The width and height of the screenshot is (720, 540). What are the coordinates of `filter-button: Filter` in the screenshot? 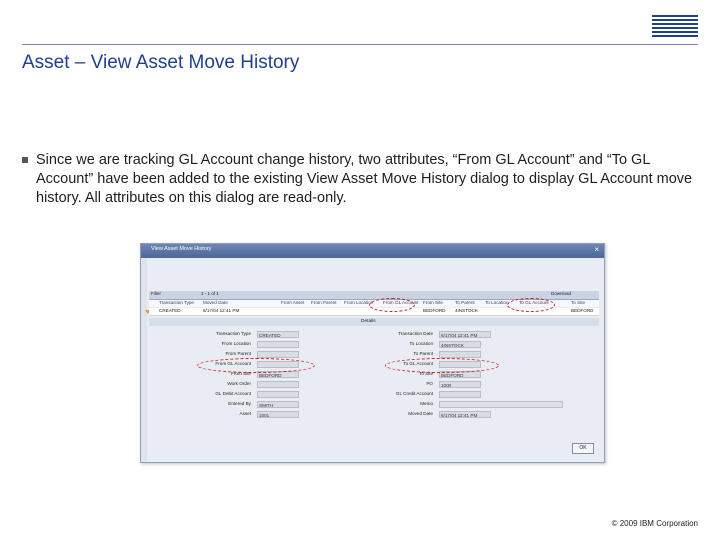 It's located at (156, 293).